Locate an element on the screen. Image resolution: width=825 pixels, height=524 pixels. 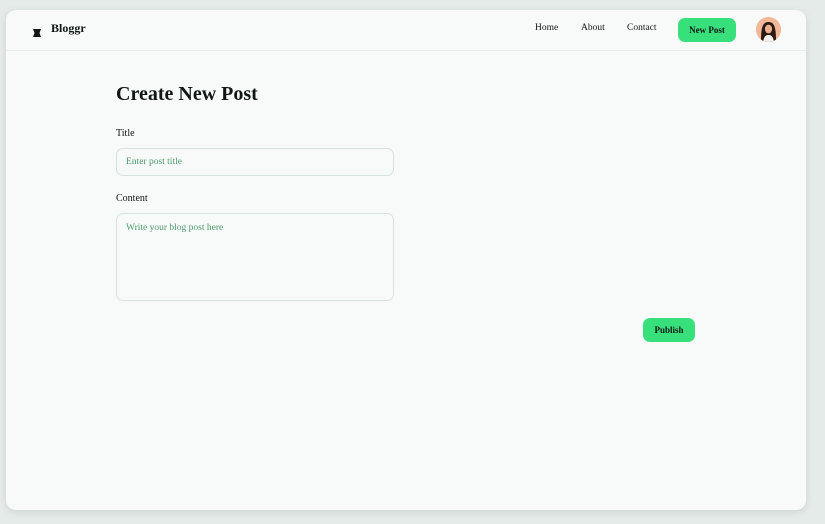
brand-name: Bloggr is located at coordinates (68, 28).